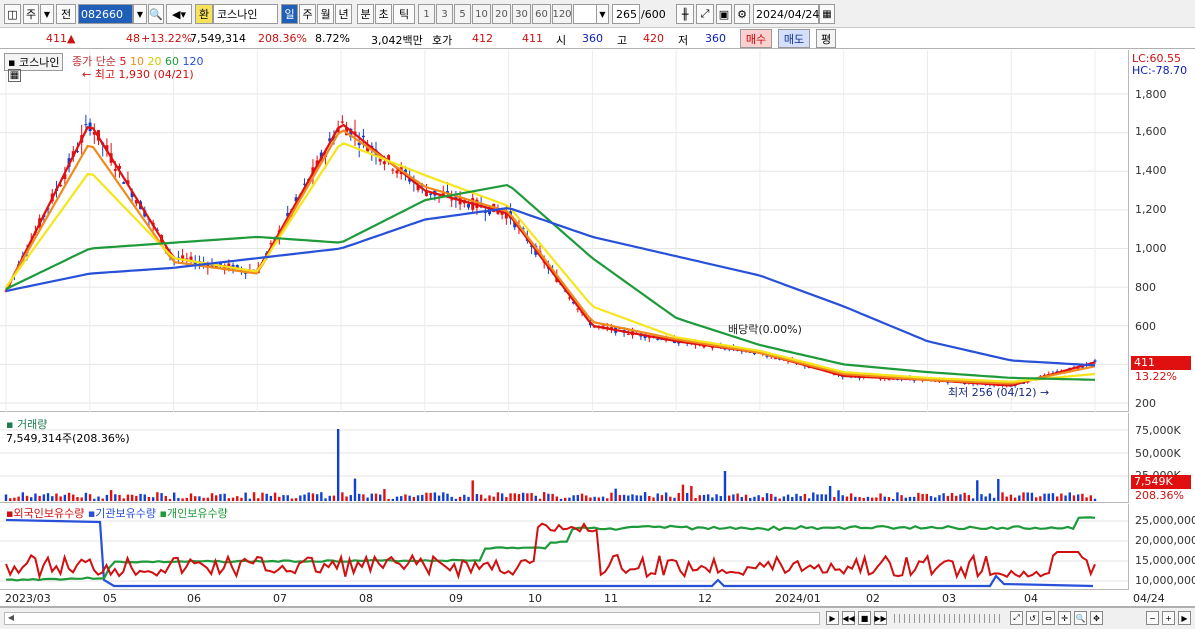 This screenshot has height=629, width=1195. What do you see at coordinates (245, 14) in the screenshot?
I see `stock-name-field: 코스나인` at bounding box center [245, 14].